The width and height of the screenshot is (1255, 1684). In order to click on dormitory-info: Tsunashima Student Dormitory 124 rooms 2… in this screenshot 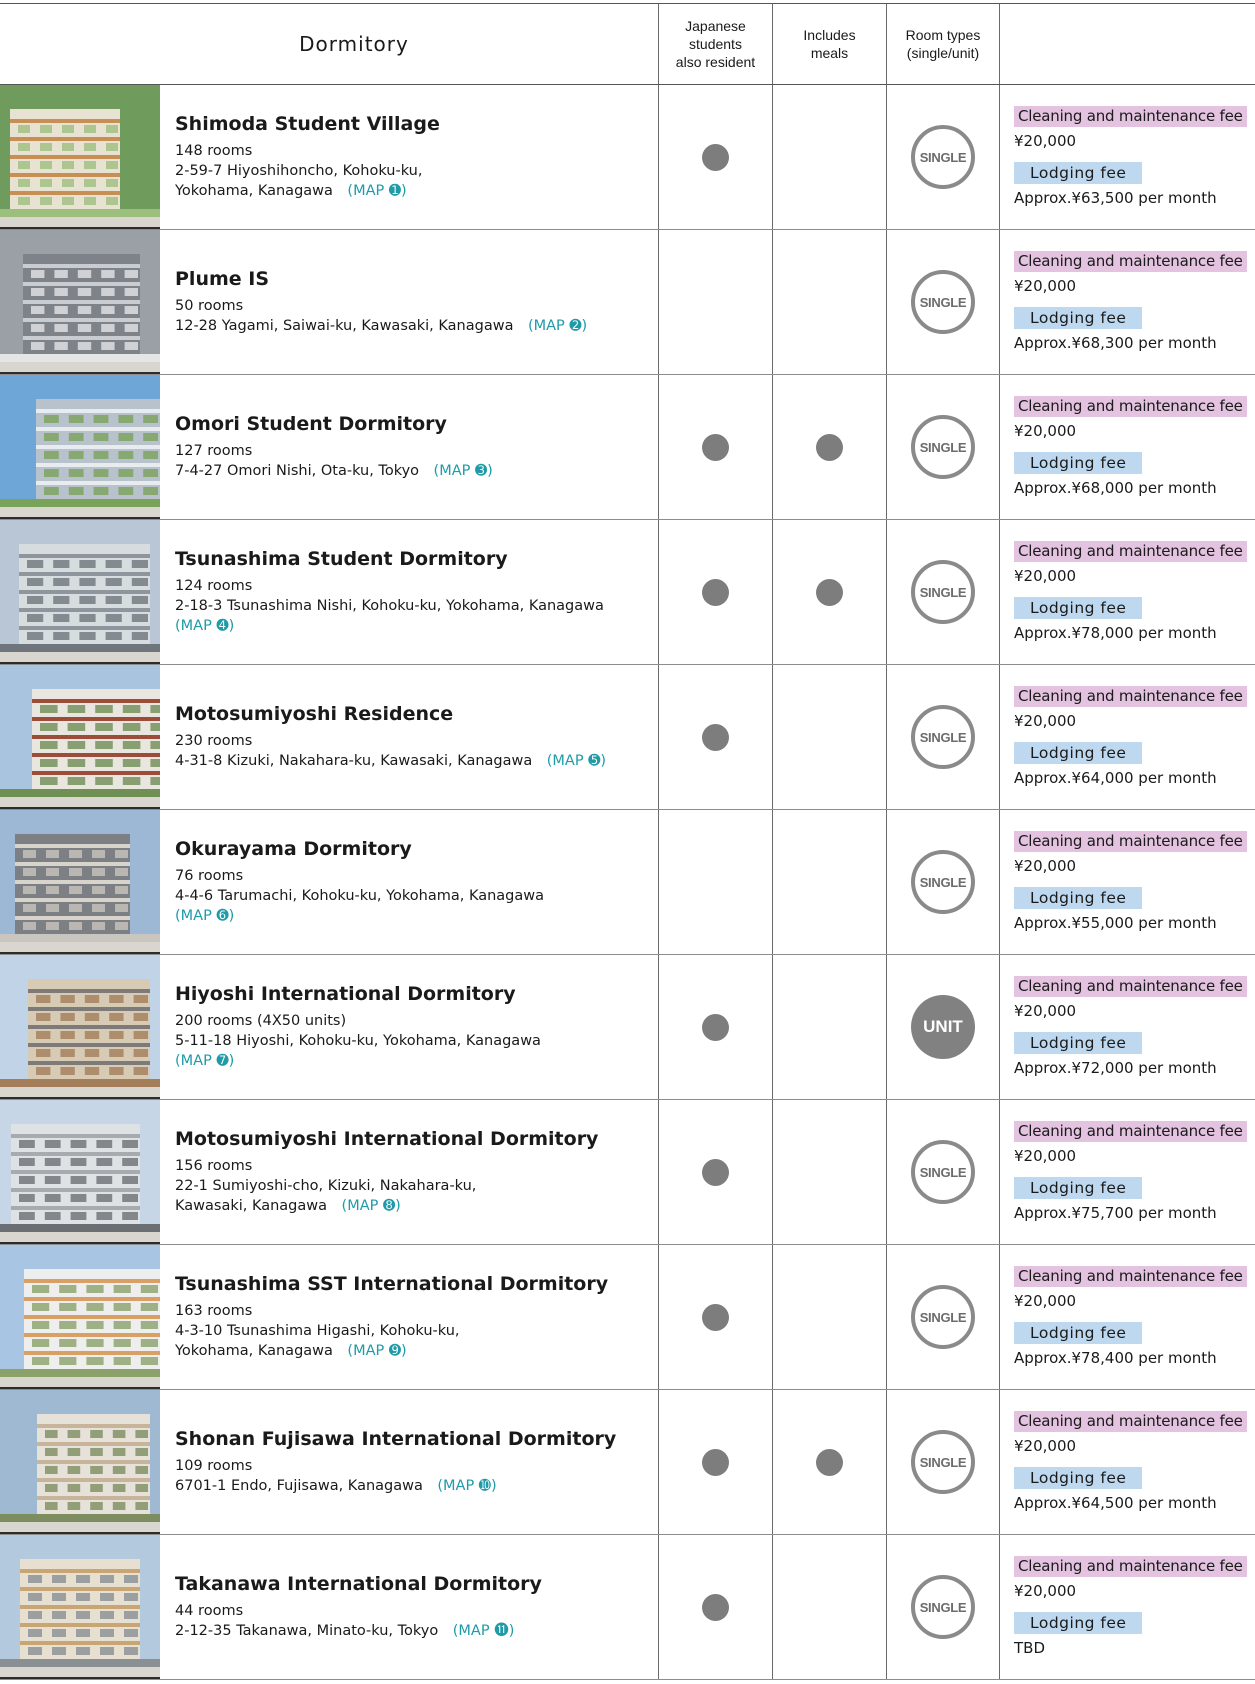, I will do `click(382, 592)`.